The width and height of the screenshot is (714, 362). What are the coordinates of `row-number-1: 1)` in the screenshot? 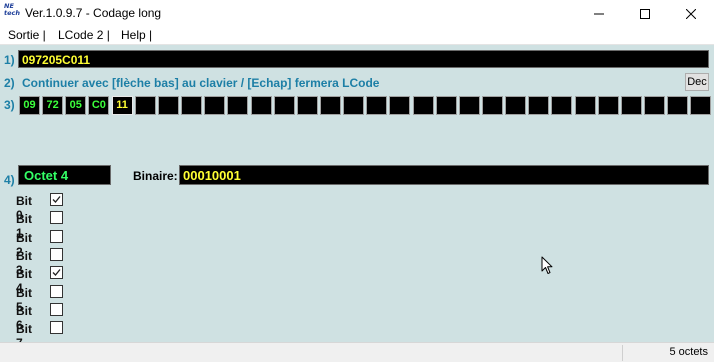 It's located at (9, 60).